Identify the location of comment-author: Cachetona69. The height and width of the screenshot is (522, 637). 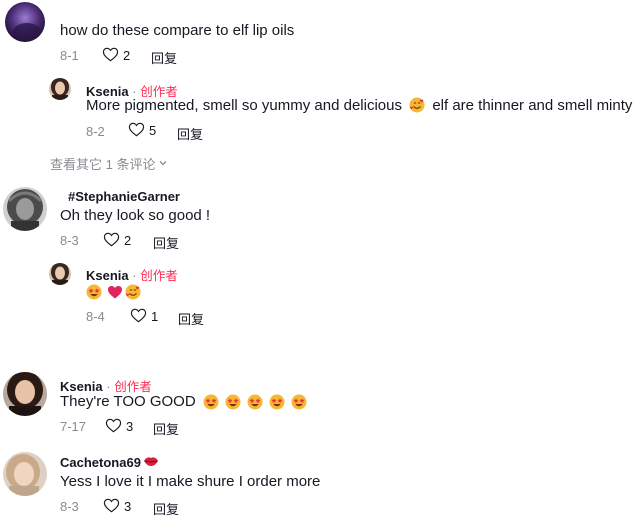
(109, 462).